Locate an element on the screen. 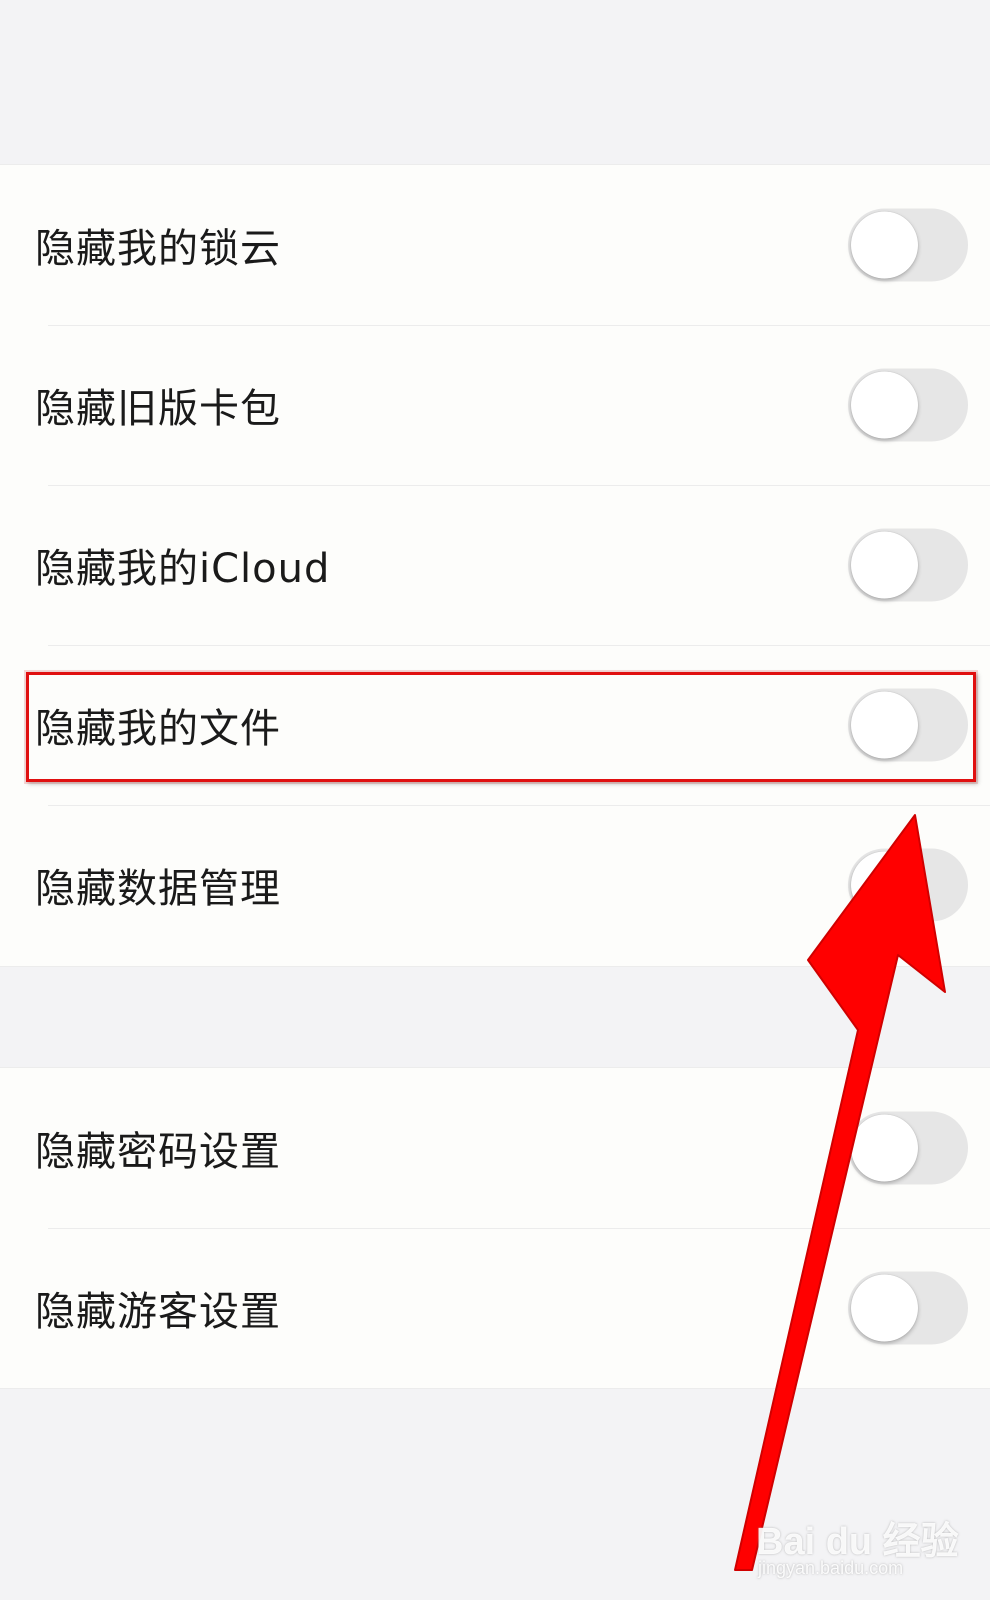 The width and height of the screenshot is (990, 1600). watermark-url: jingyan.baidu.com is located at coordinates (831, 1568).